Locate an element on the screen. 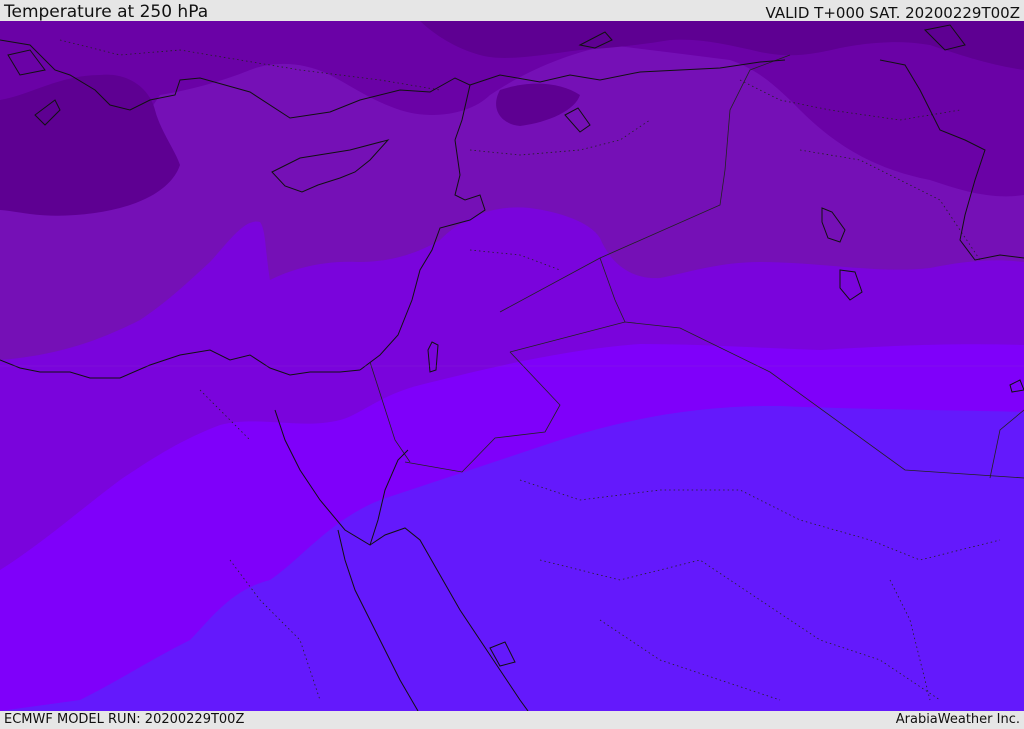  provider-credit: ArabiaWeather Inc. is located at coordinates (957, 719).